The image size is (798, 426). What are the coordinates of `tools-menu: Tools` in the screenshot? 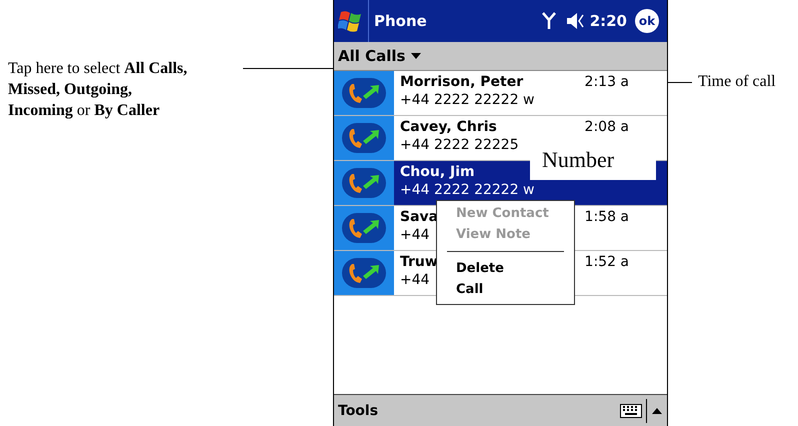 It's located at (477, 410).